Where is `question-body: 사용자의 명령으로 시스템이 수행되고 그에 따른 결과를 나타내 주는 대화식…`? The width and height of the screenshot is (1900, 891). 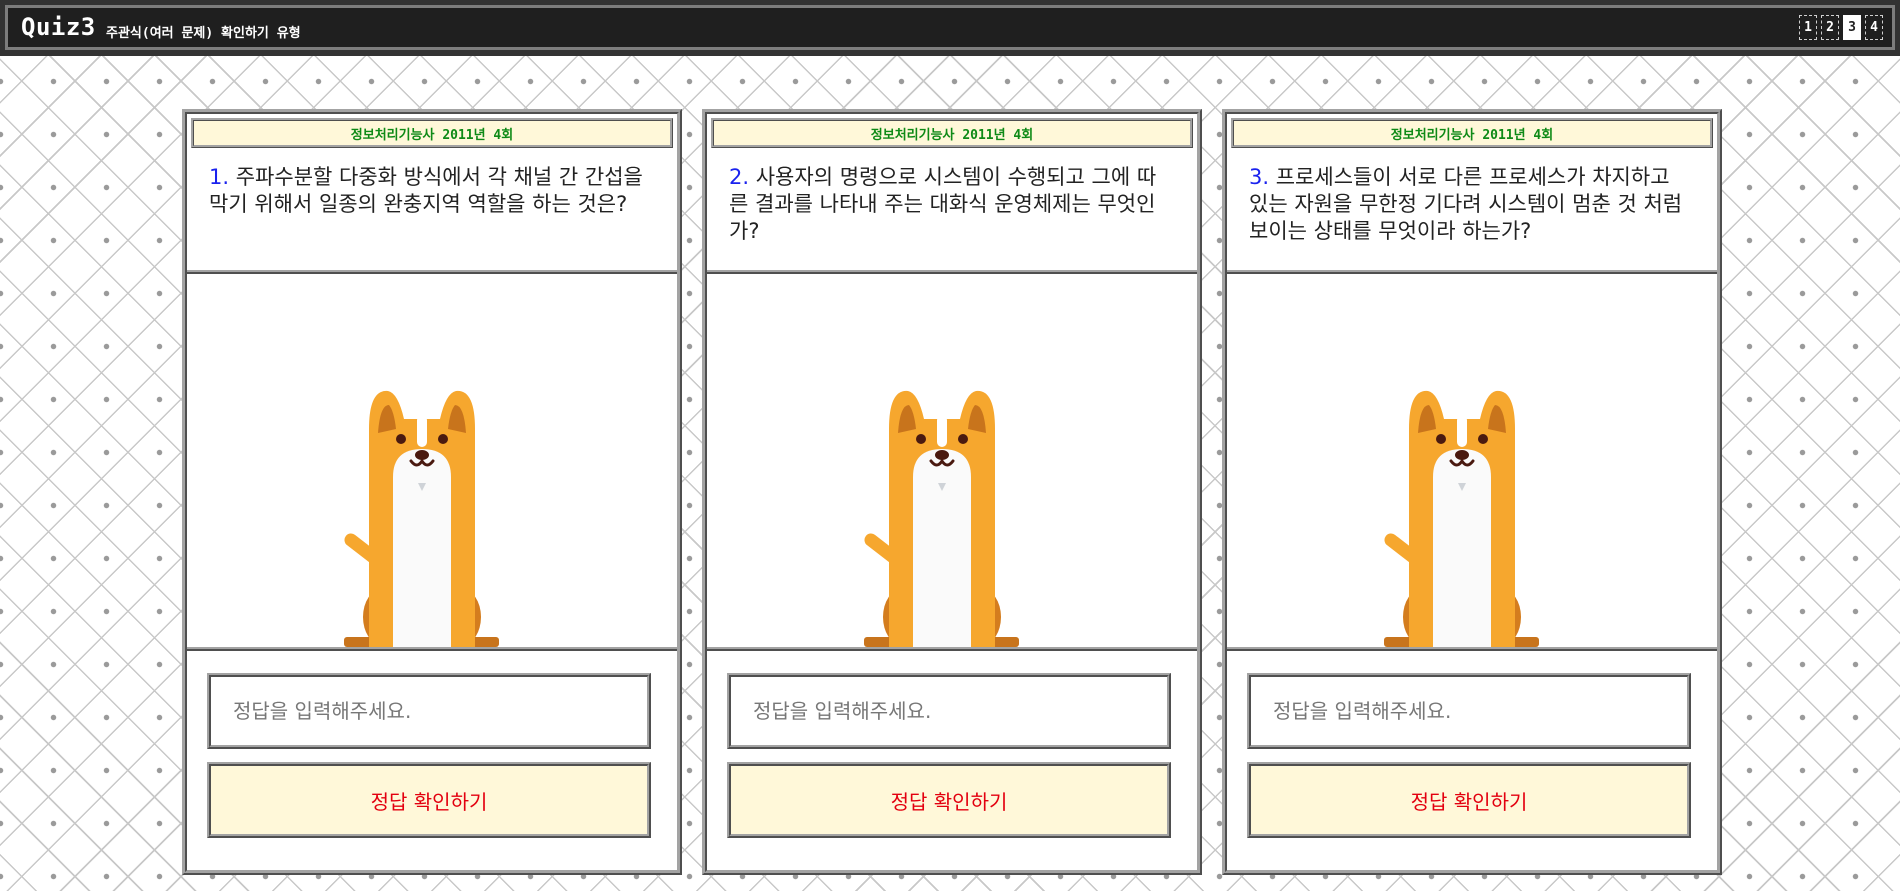 question-body: 사용자의 명령으로 시스템이 수행되고 그에 따른 결과를 나타내 주는 대화식… is located at coordinates (943, 204).